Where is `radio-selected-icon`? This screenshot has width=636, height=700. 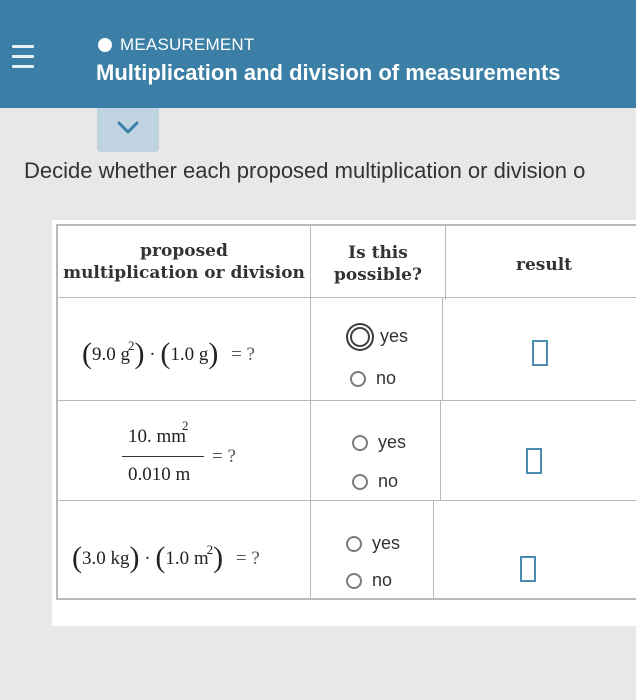 radio-selected-icon is located at coordinates (360, 336).